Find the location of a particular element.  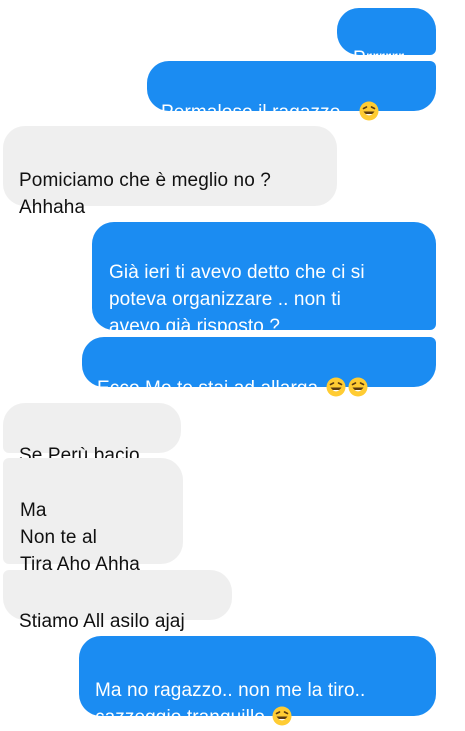

sent-message-bubble: Permaloso il ragazzo.. is located at coordinates (291, 92).